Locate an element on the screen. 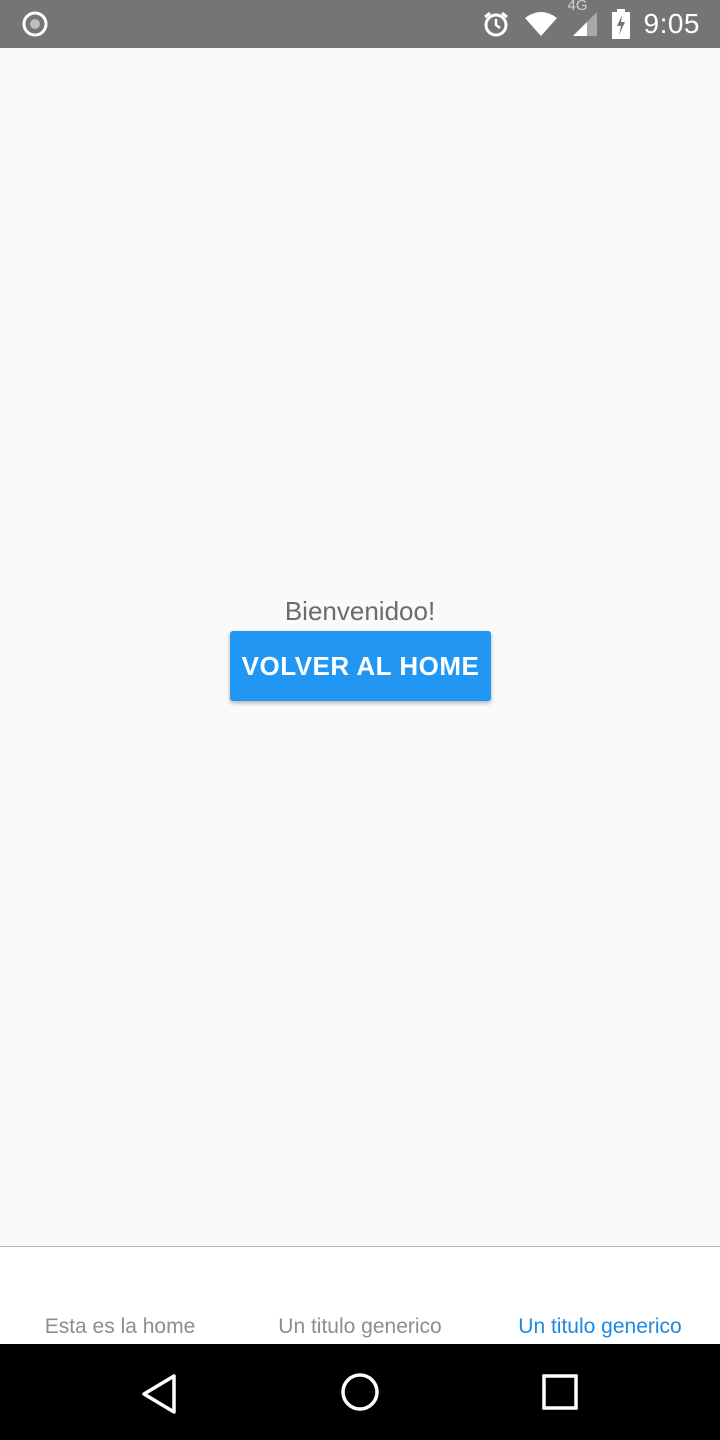 The height and width of the screenshot is (1440, 720). status-icons: 4G 9:05 is located at coordinates (584, 24).